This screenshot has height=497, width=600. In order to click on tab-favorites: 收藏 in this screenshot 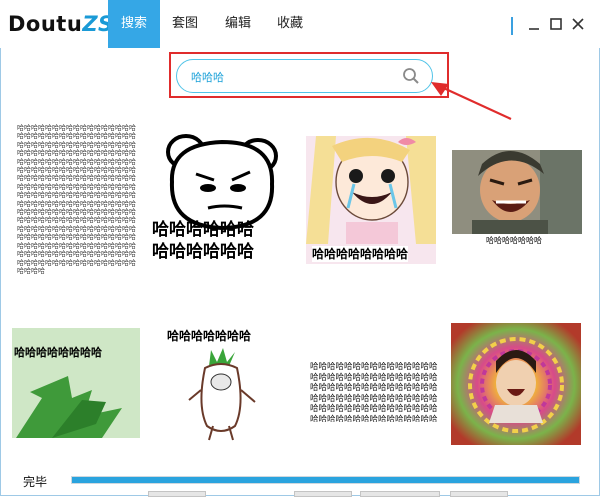, I will do `click(290, 24)`.